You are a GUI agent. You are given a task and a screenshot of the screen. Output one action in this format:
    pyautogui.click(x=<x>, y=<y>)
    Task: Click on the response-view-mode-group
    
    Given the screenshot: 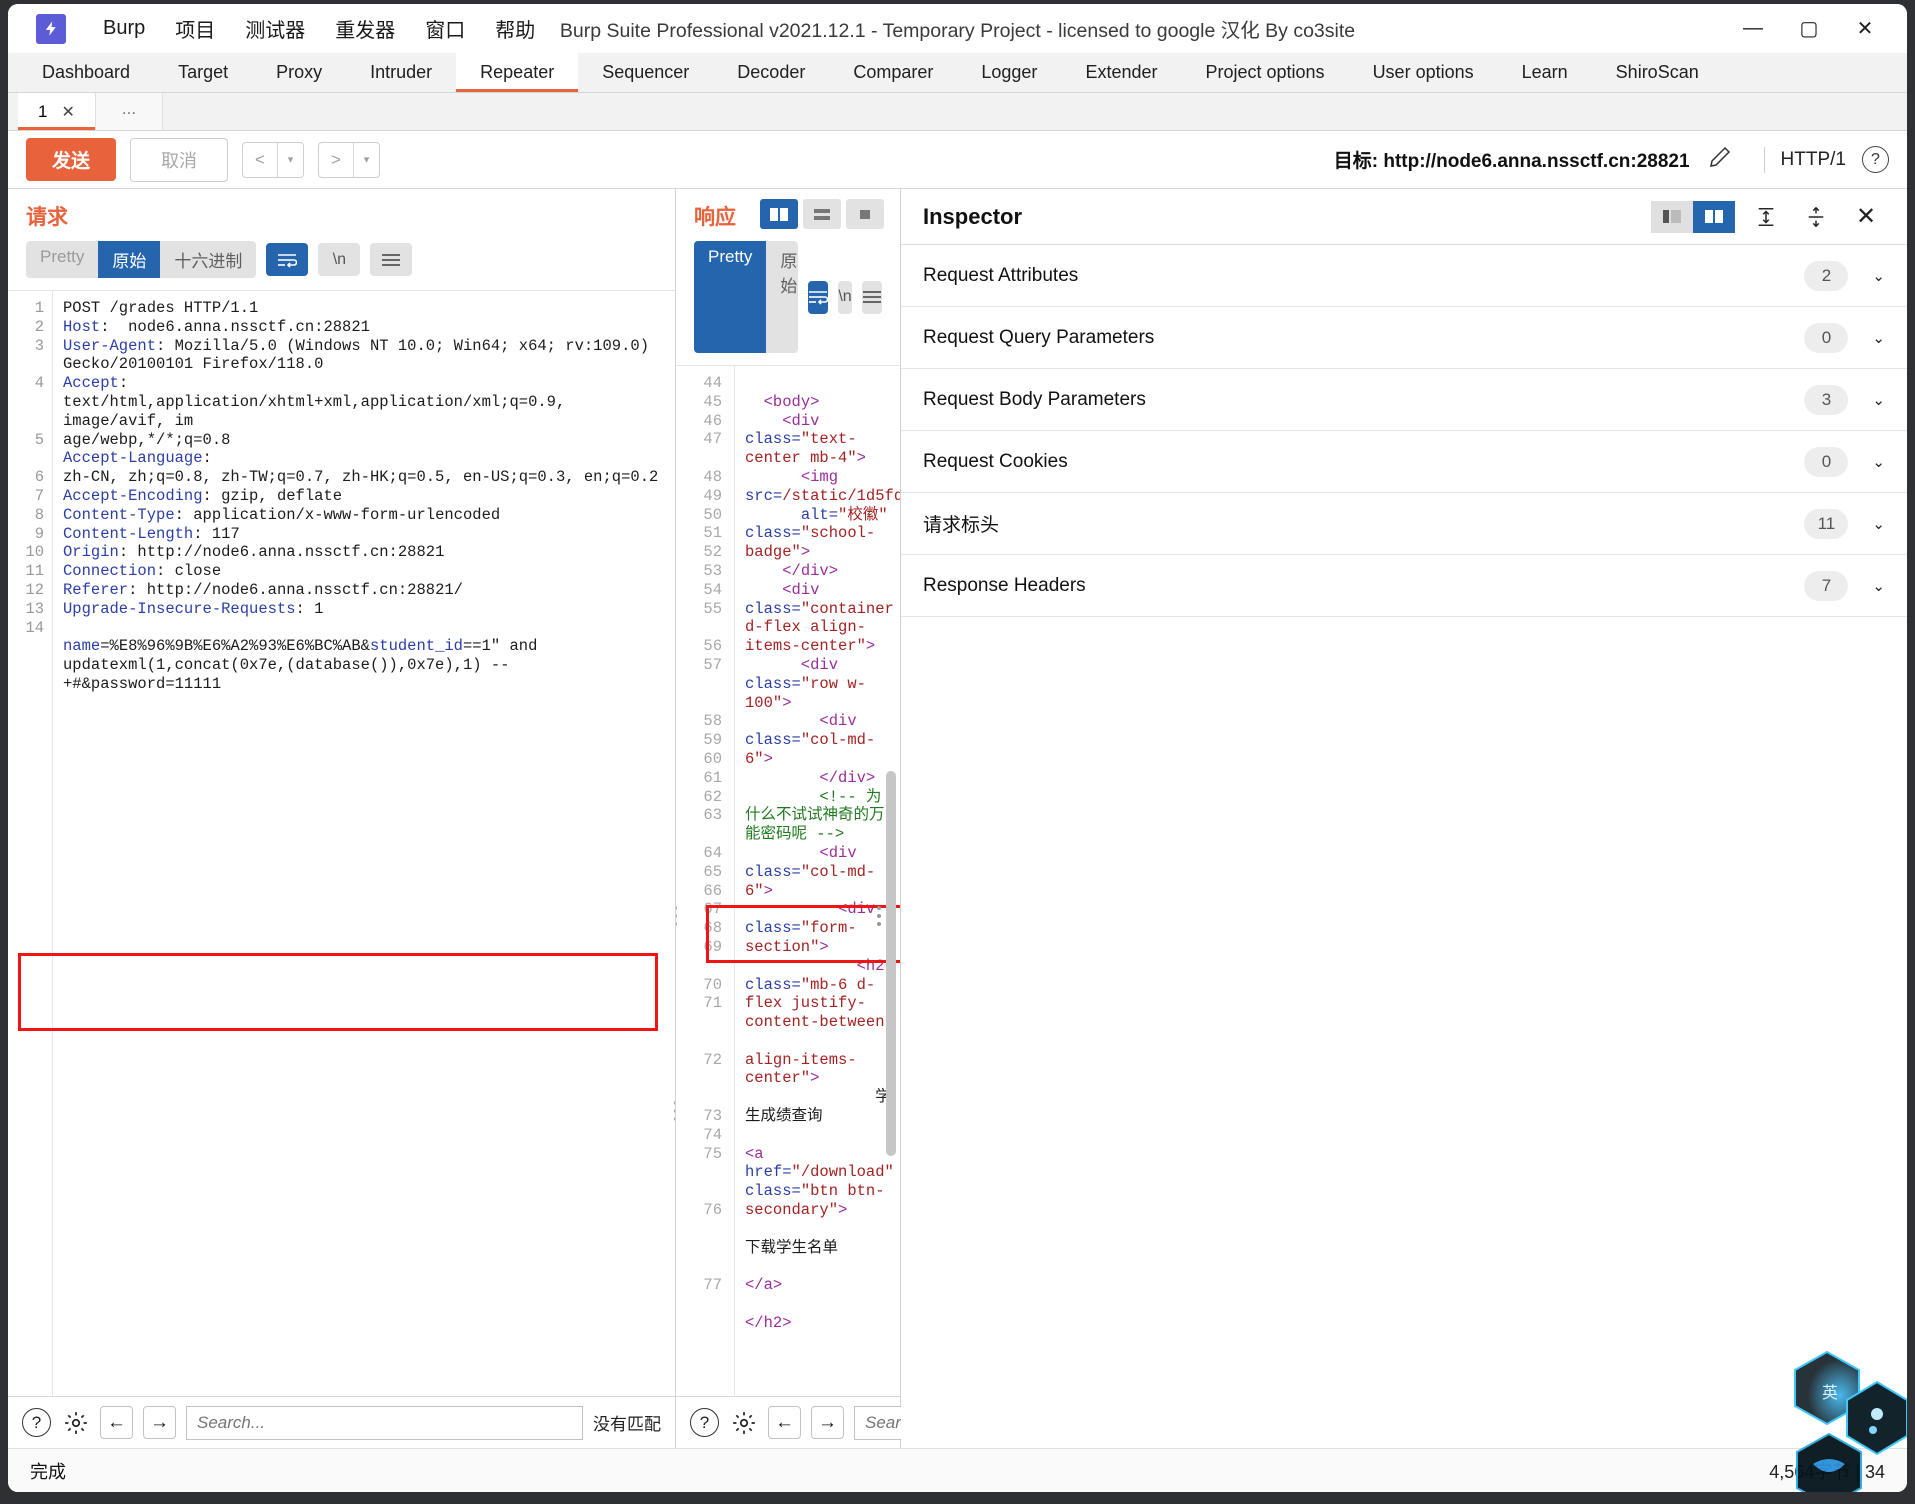 What is the action you would take?
    pyautogui.click(x=822, y=214)
    